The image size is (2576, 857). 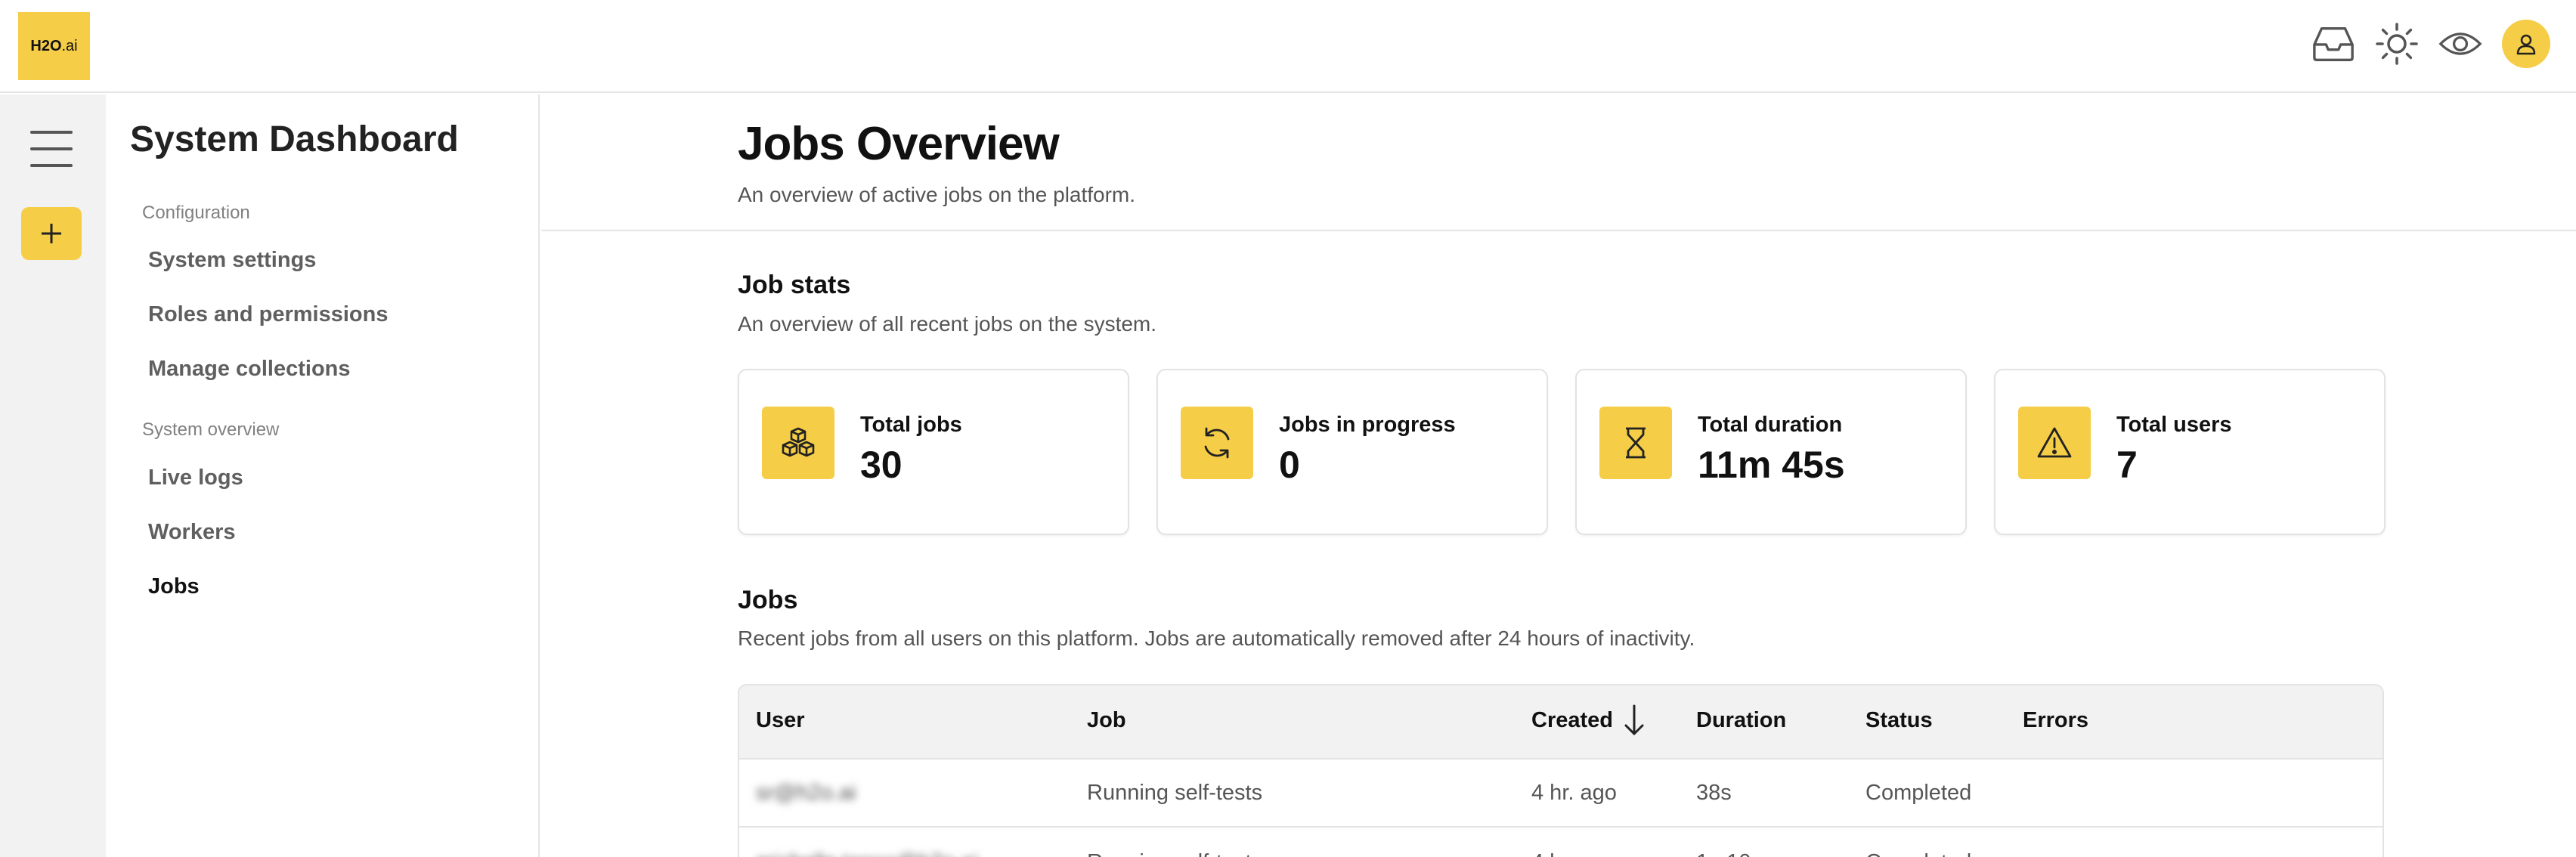 What do you see at coordinates (268, 315) in the screenshot?
I see `sidebar-item-roles-permissions: Roles and permissions` at bounding box center [268, 315].